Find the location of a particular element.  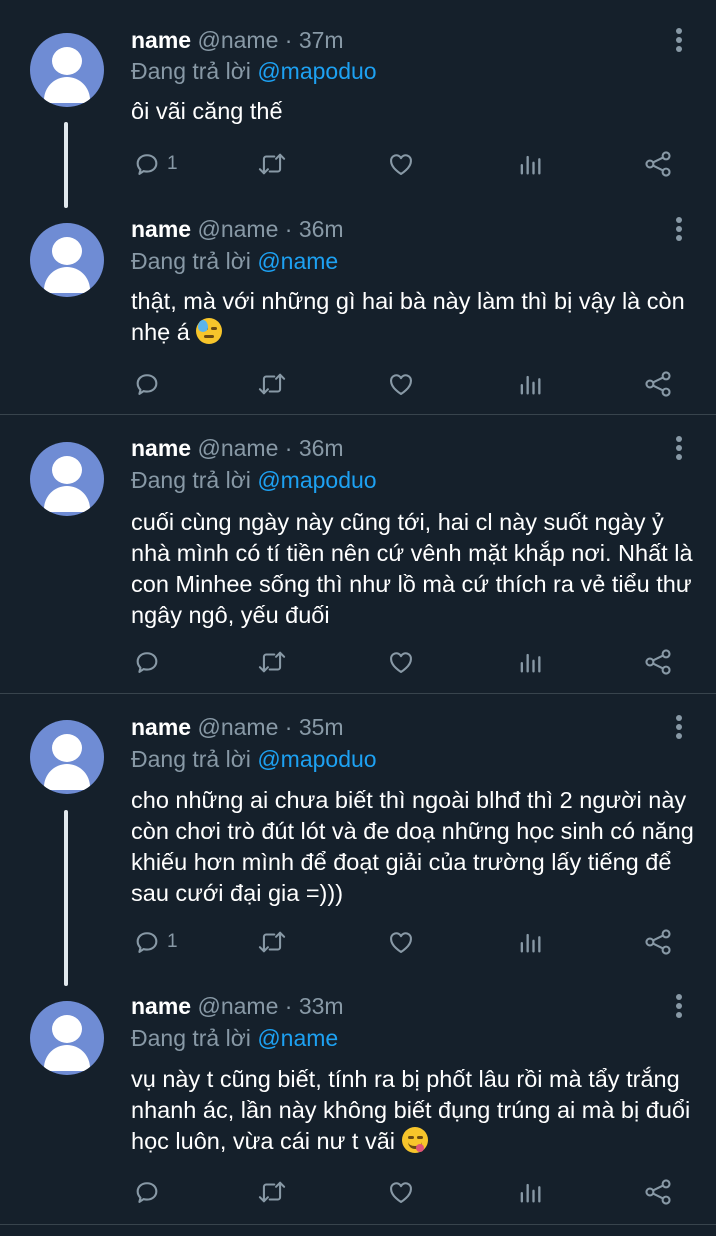

reply-count: 1 is located at coordinates (172, 163).